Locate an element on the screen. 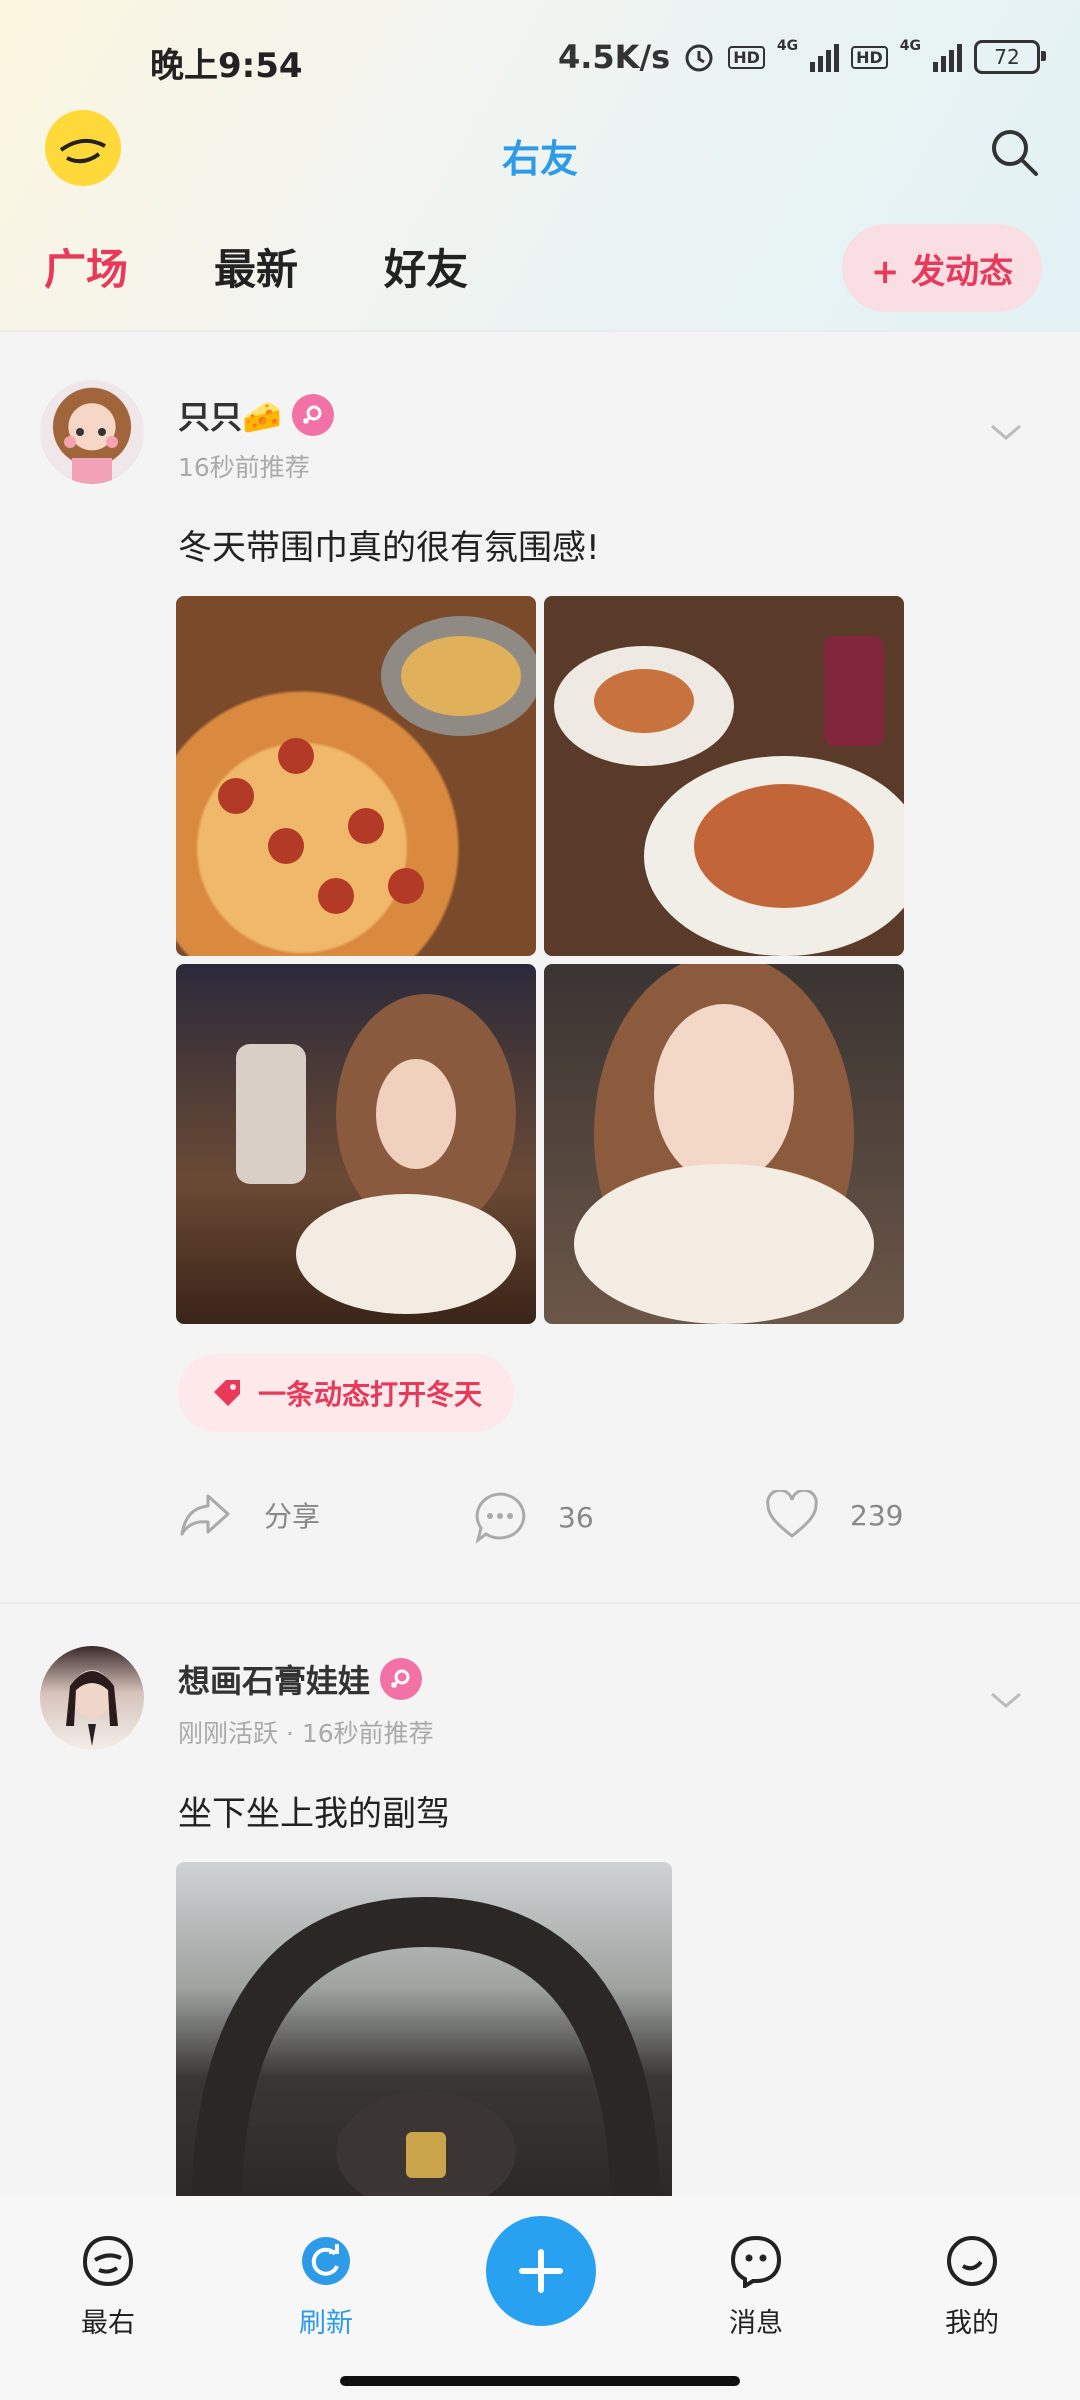  like-count: 239 is located at coordinates (877, 1515).